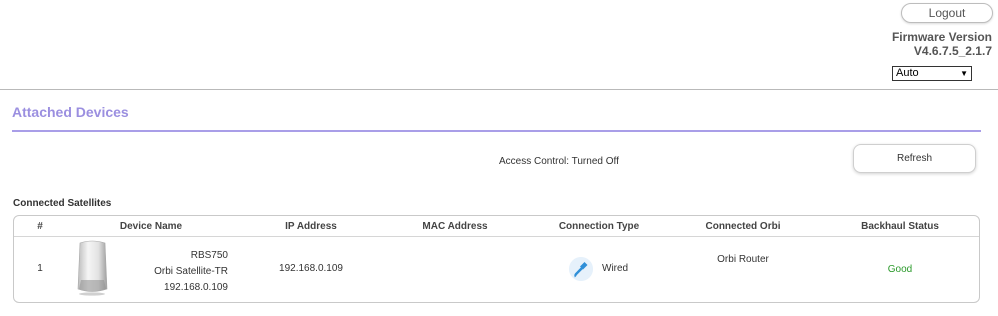 The image size is (998, 316). Describe the element at coordinates (196, 287) in the screenshot. I see `device-ip: 192.168.0.109` at that location.